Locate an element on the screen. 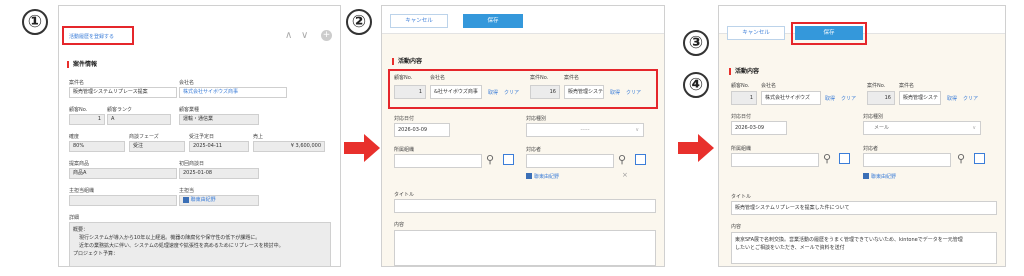 Image resolution: width=1024 pixels, height=276 pixels. dept-value is located at coordinates (123, 200).